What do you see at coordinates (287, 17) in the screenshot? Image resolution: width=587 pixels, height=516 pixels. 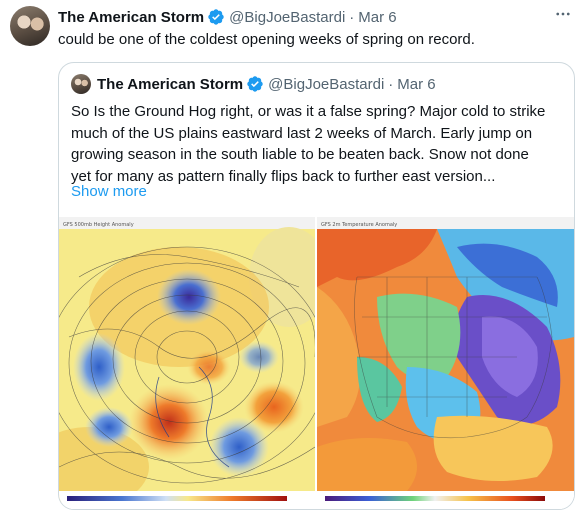 I see `author-handle: @BigJoeBastardi` at bounding box center [287, 17].